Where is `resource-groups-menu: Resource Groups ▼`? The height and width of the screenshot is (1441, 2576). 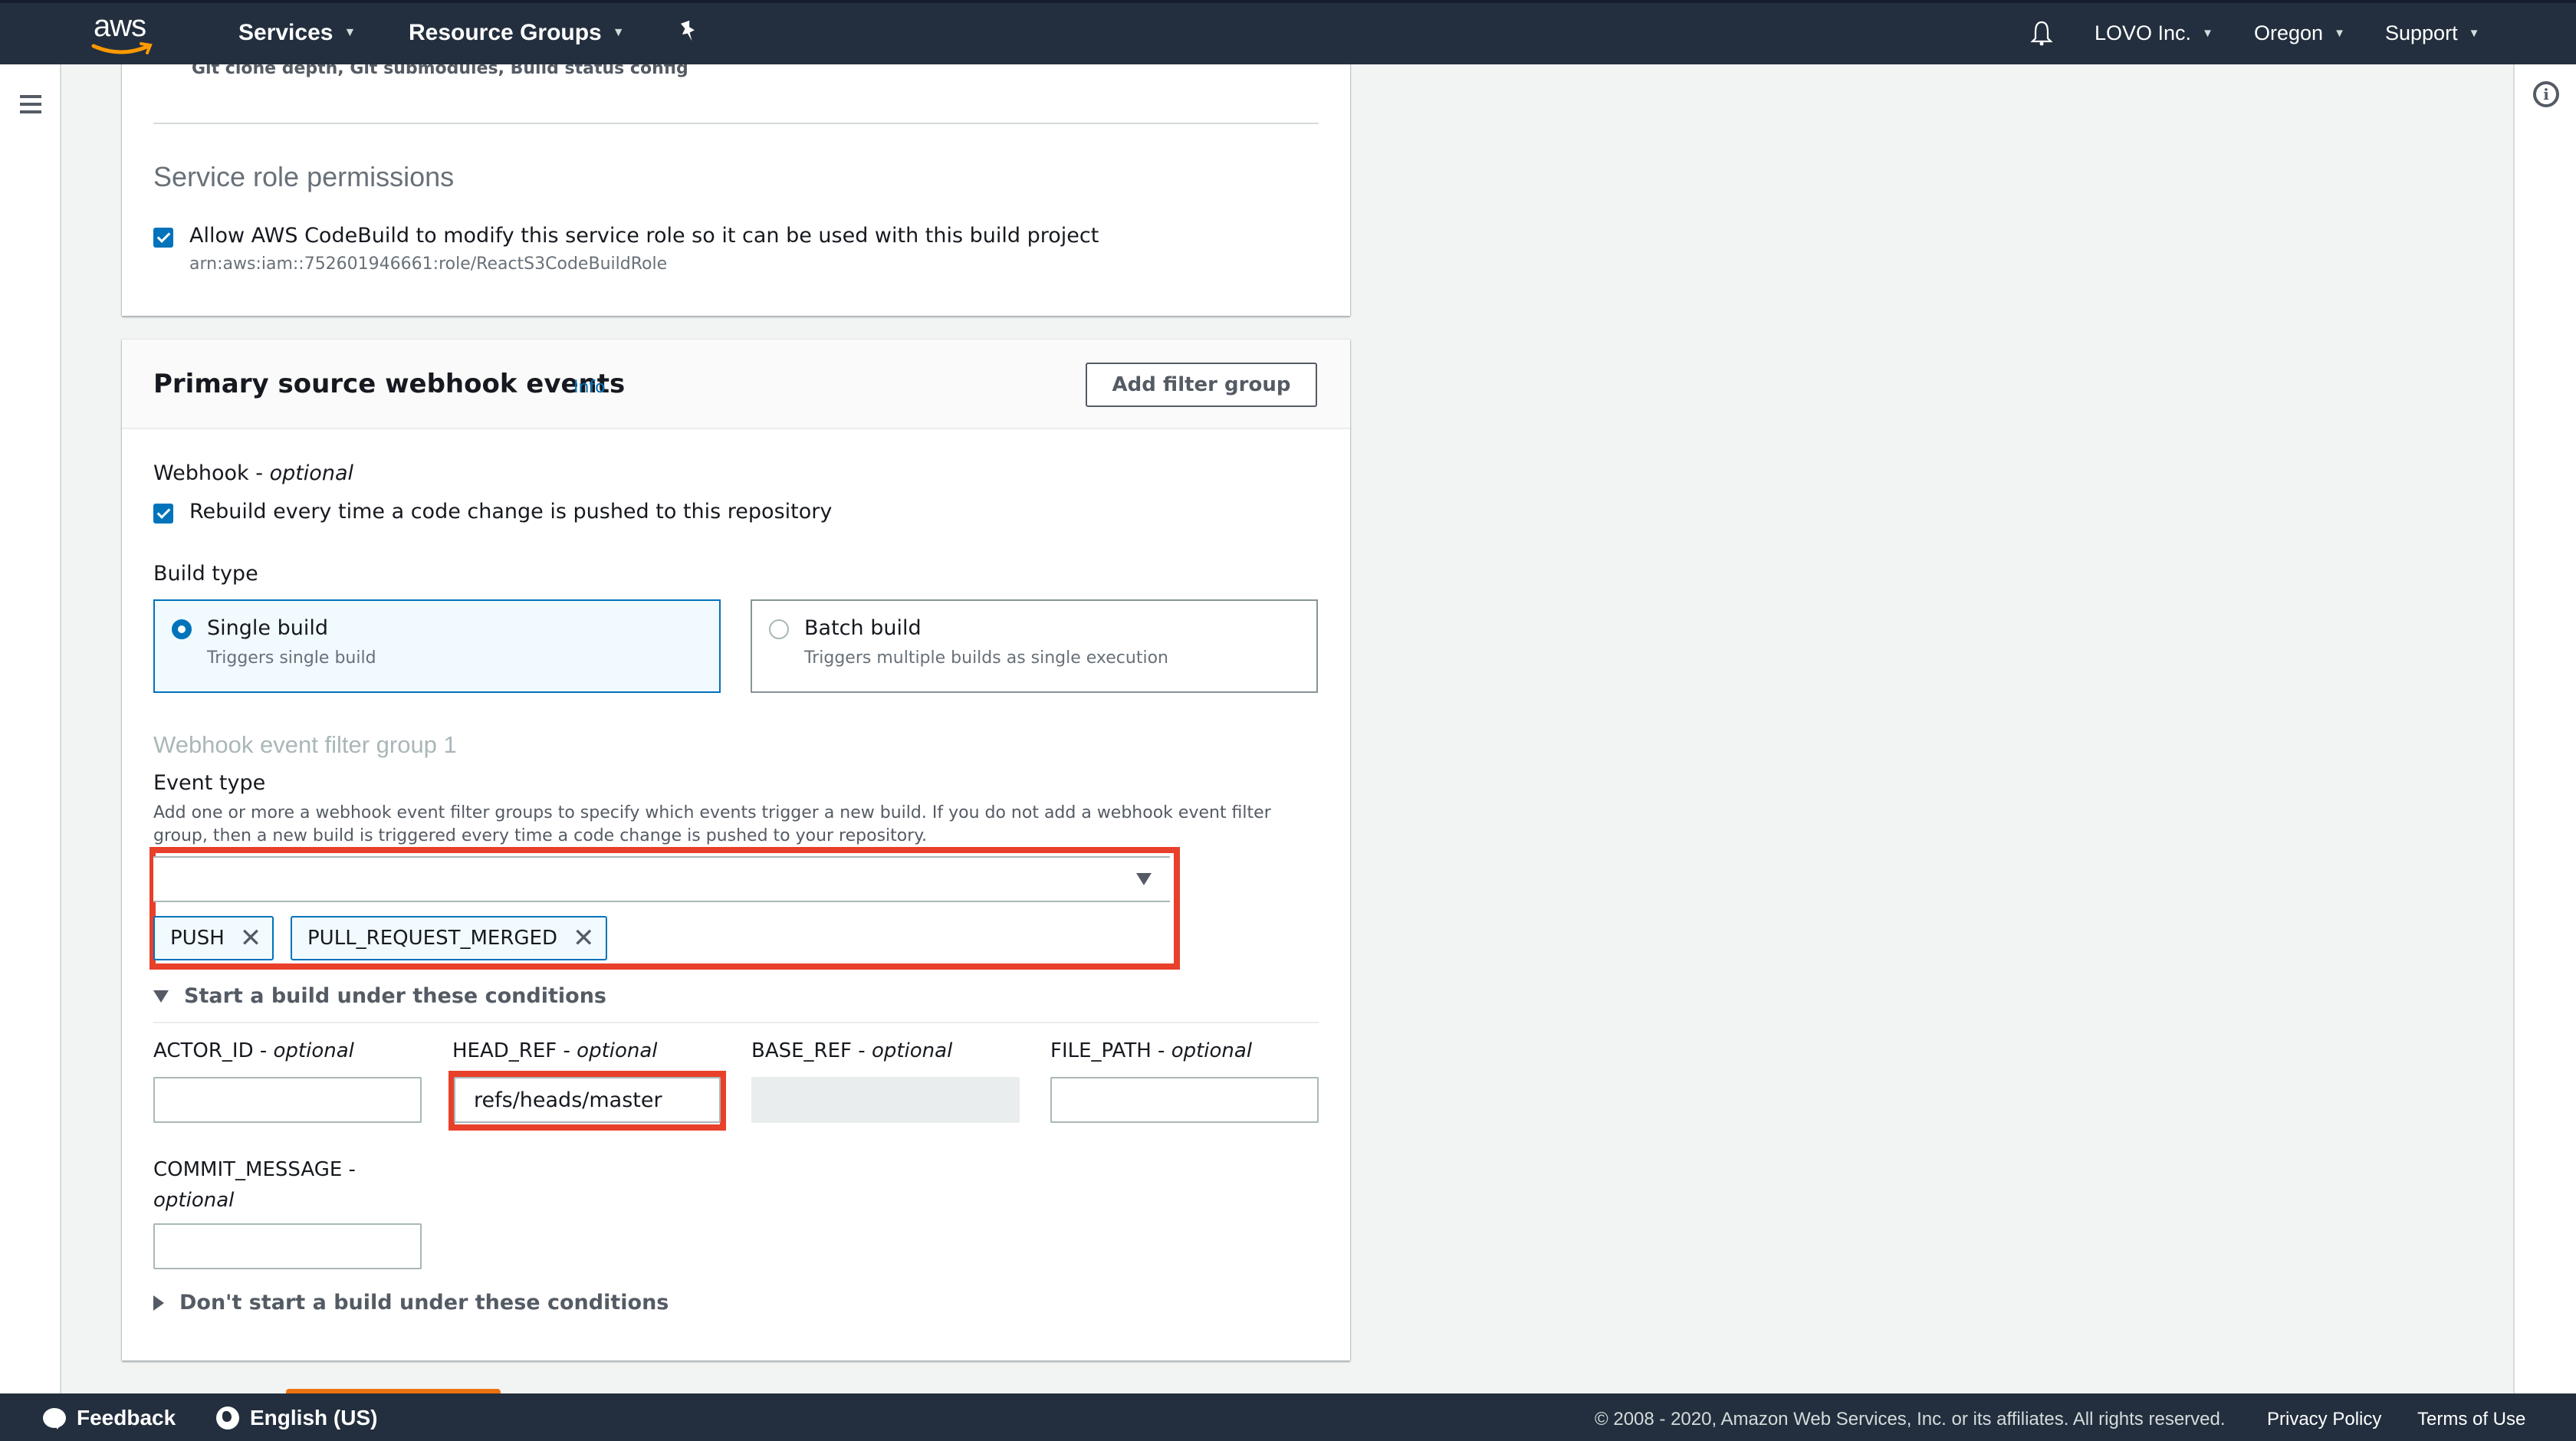 resource-groups-menu: Resource Groups ▼ is located at coordinates (517, 33).